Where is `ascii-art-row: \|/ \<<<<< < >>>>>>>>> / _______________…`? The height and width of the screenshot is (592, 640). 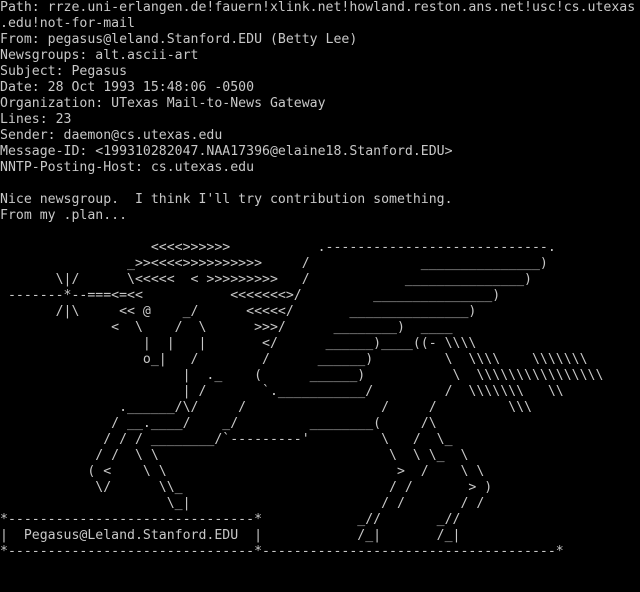
ascii-art-row: \|/ \<<<<< < >>>>>>>>> / _______________… is located at coordinates (266, 279).